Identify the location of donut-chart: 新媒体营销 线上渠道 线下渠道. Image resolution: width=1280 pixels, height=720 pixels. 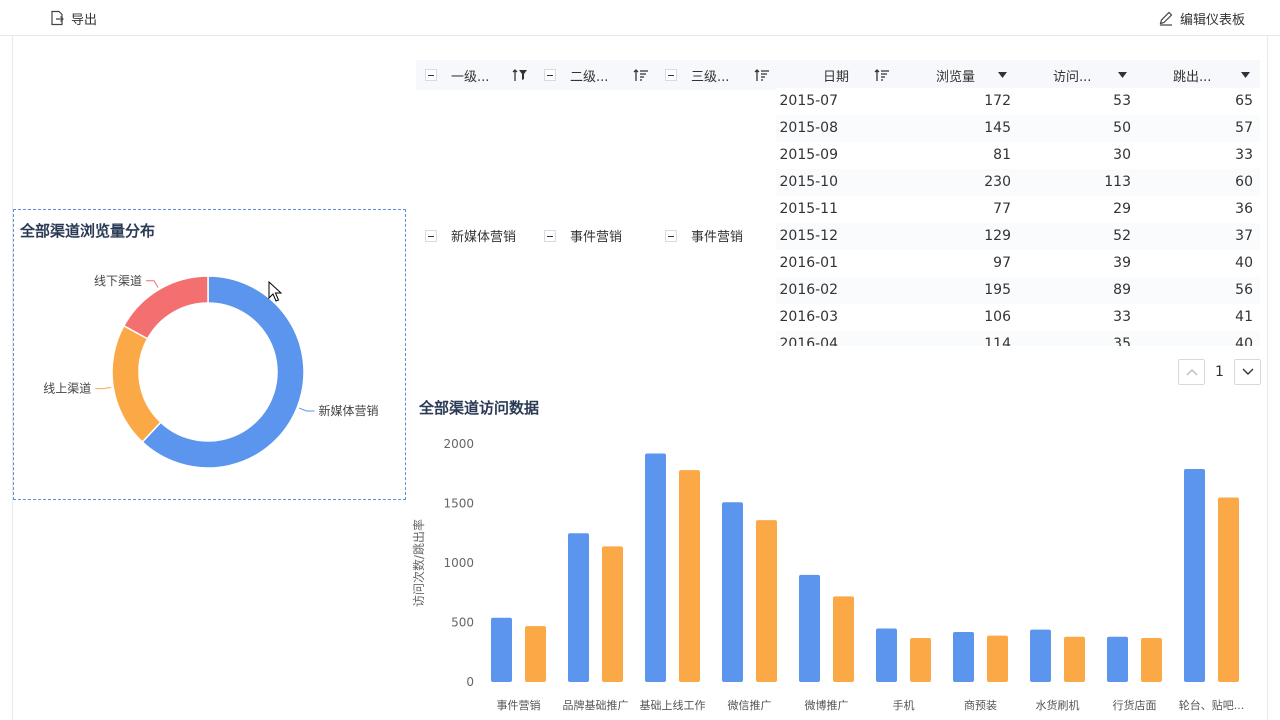
(211, 371).